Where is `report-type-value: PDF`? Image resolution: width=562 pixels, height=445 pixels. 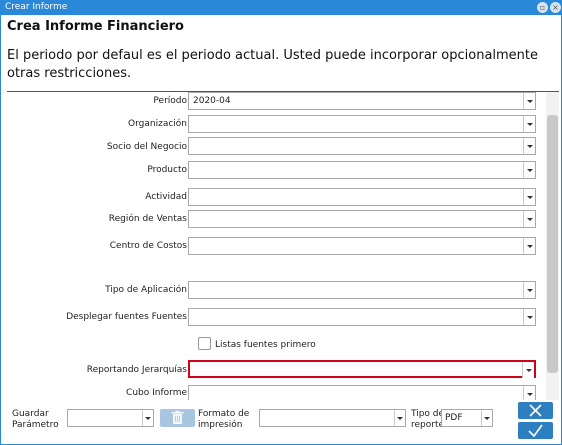 report-type-value: PDF is located at coordinates (454, 418).